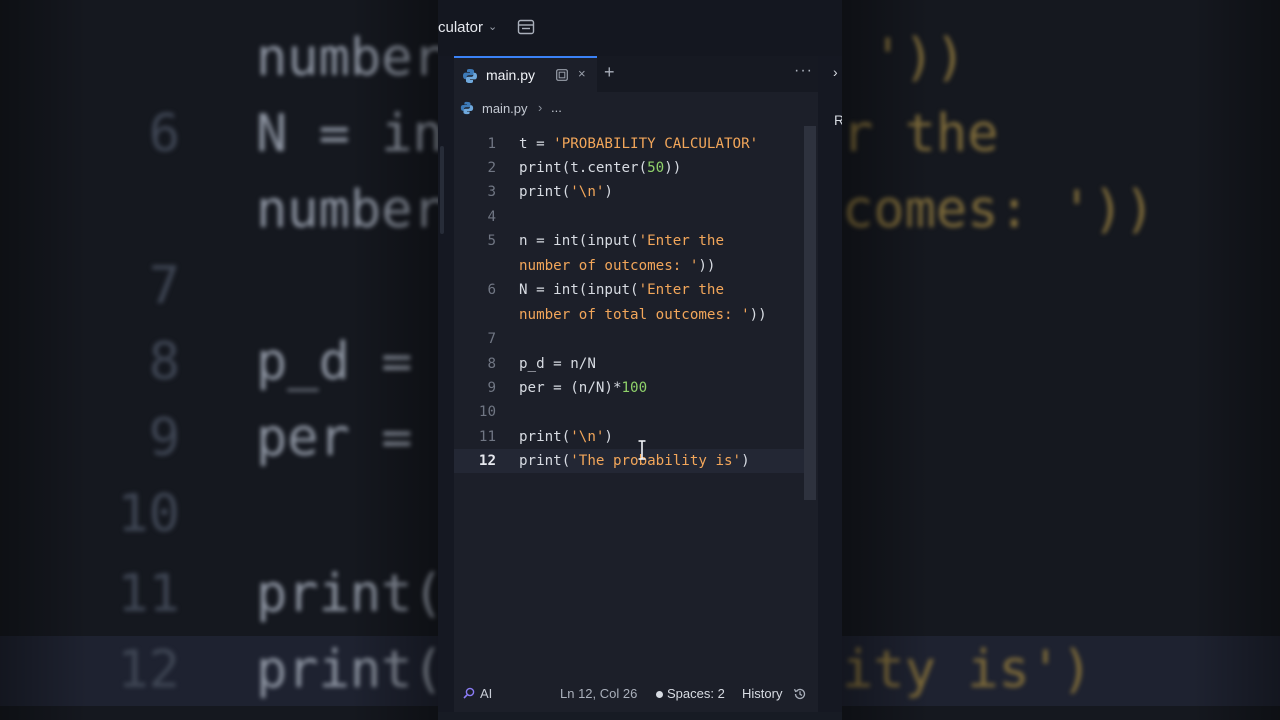  What do you see at coordinates (491, 388) in the screenshot?
I see `line-number: 9` at bounding box center [491, 388].